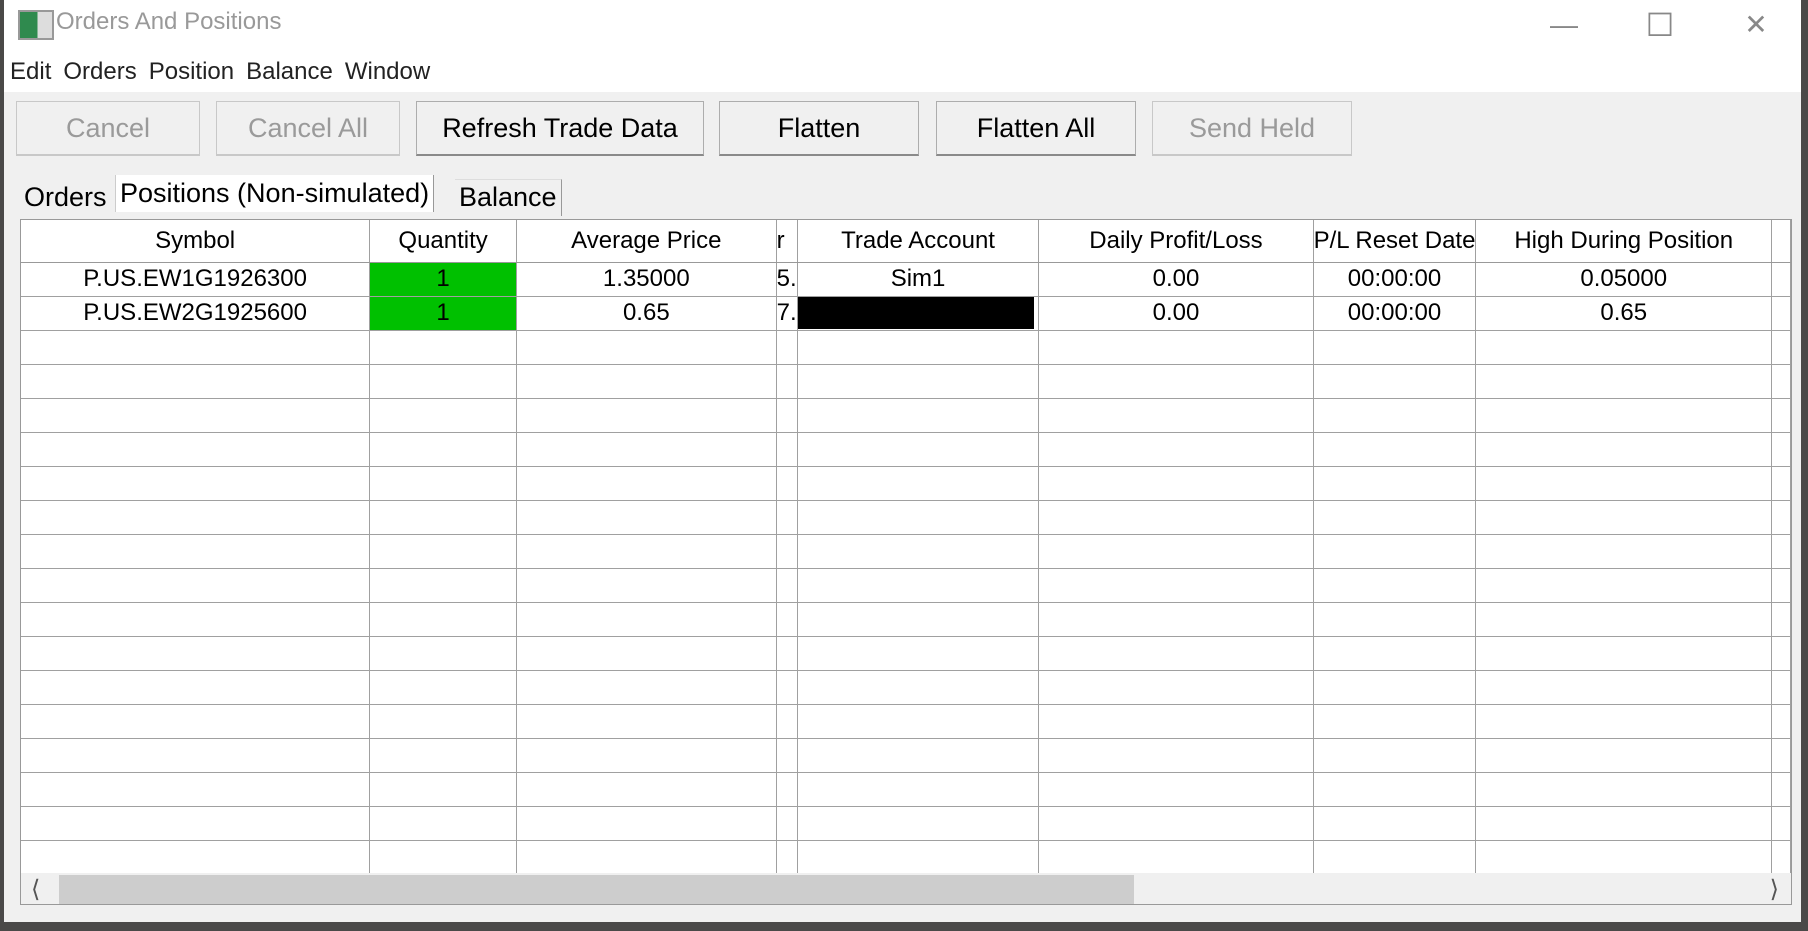  What do you see at coordinates (560, 128) in the screenshot?
I see `refresh-trade-data-button: Refresh Trade Data` at bounding box center [560, 128].